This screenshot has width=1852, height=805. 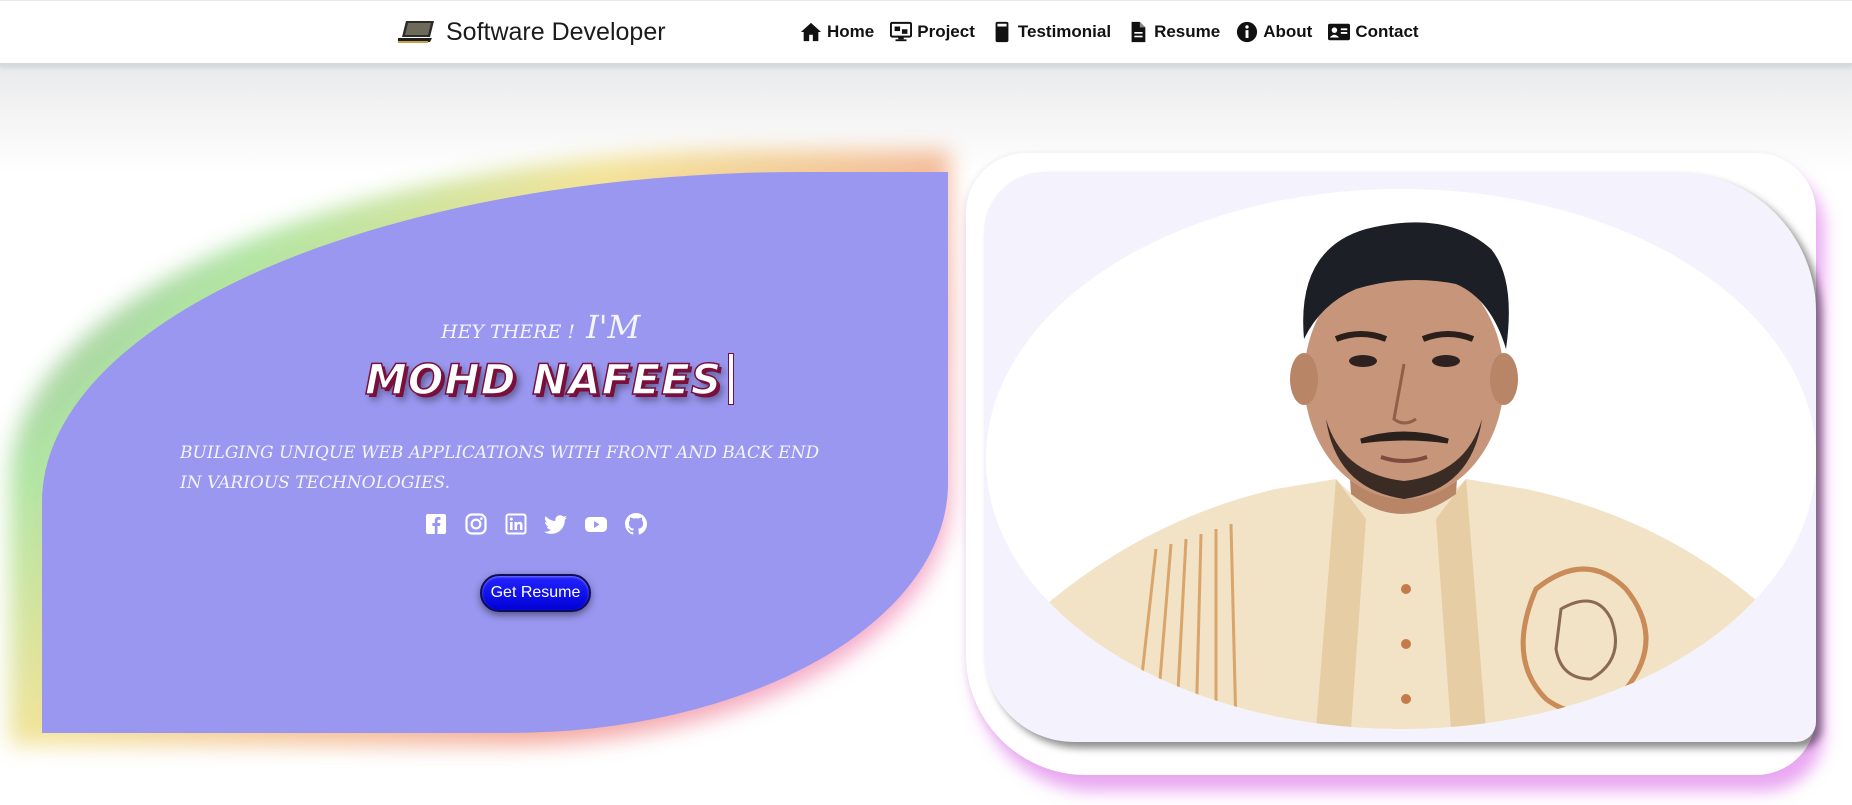 I want to click on nav-item-contact: Contact, so click(x=1373, y=32).